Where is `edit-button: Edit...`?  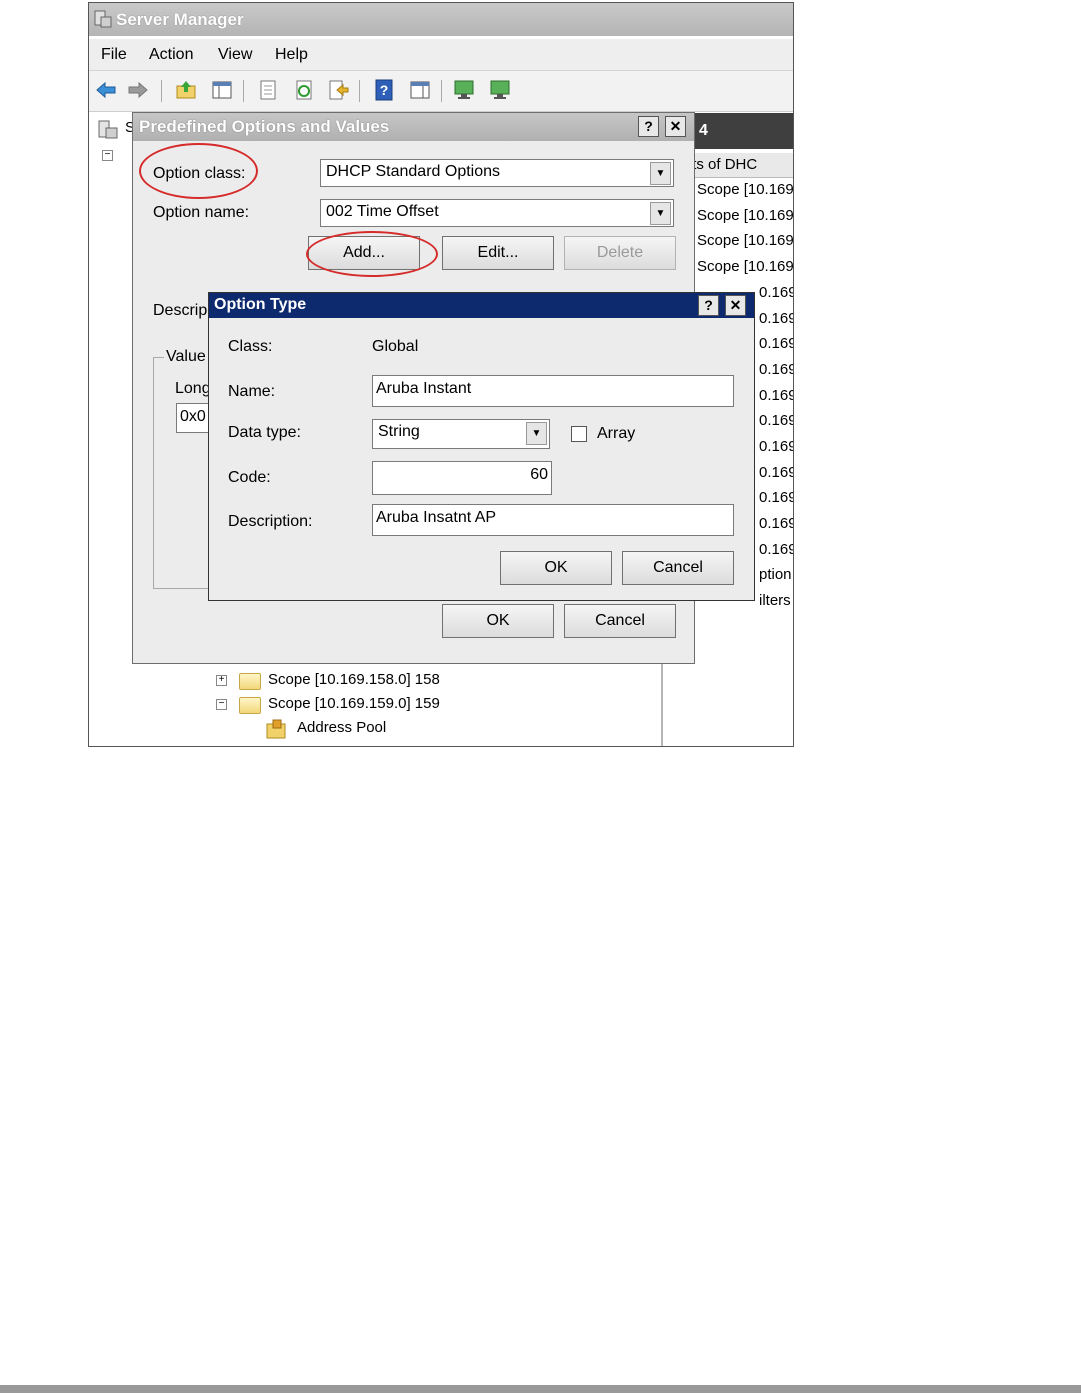
edit-button: Edit... is located at coordinates (498, 253).